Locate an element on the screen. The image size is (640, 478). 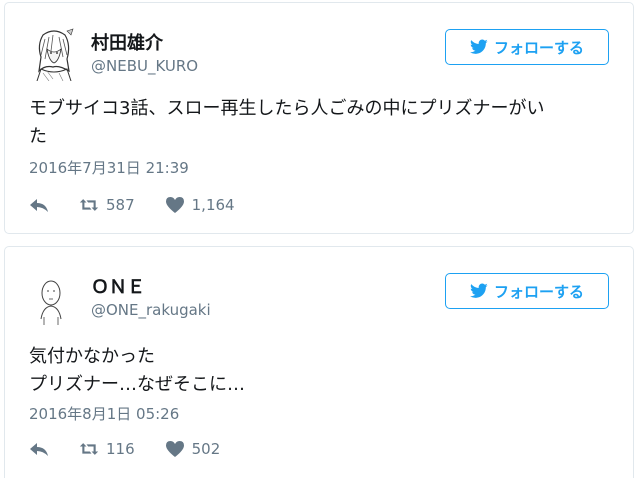
like-button: 502 is located at coordinates (193, 449).